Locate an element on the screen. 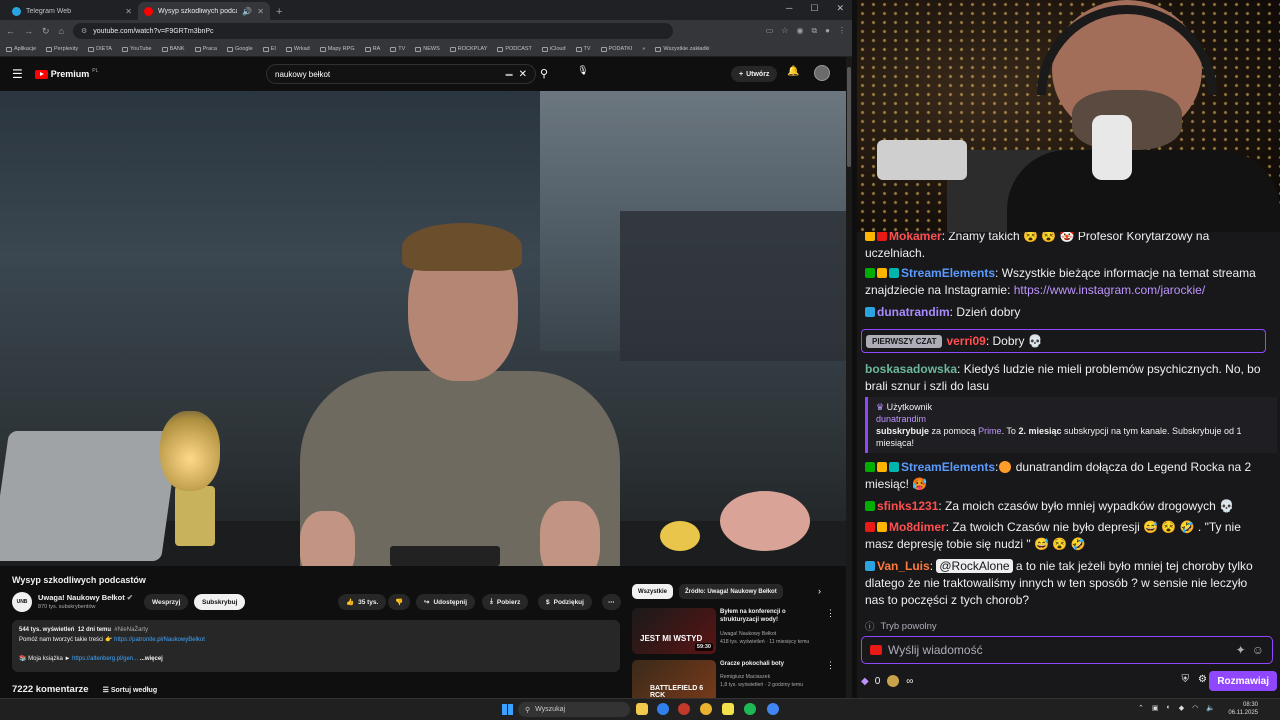 Image resolution: width=1280 pixels, height=720 pixels. file-explorer-icon is located at coordinates (642, 709).